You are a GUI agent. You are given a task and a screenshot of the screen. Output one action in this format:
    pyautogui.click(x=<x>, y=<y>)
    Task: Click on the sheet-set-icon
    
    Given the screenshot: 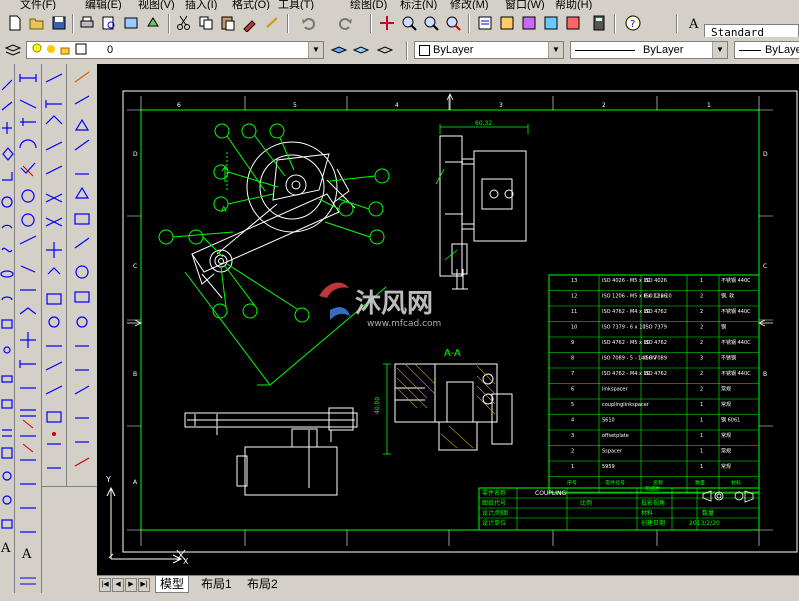 What is the action you would take?
    pyautogui.click(x=551, y=23)
    